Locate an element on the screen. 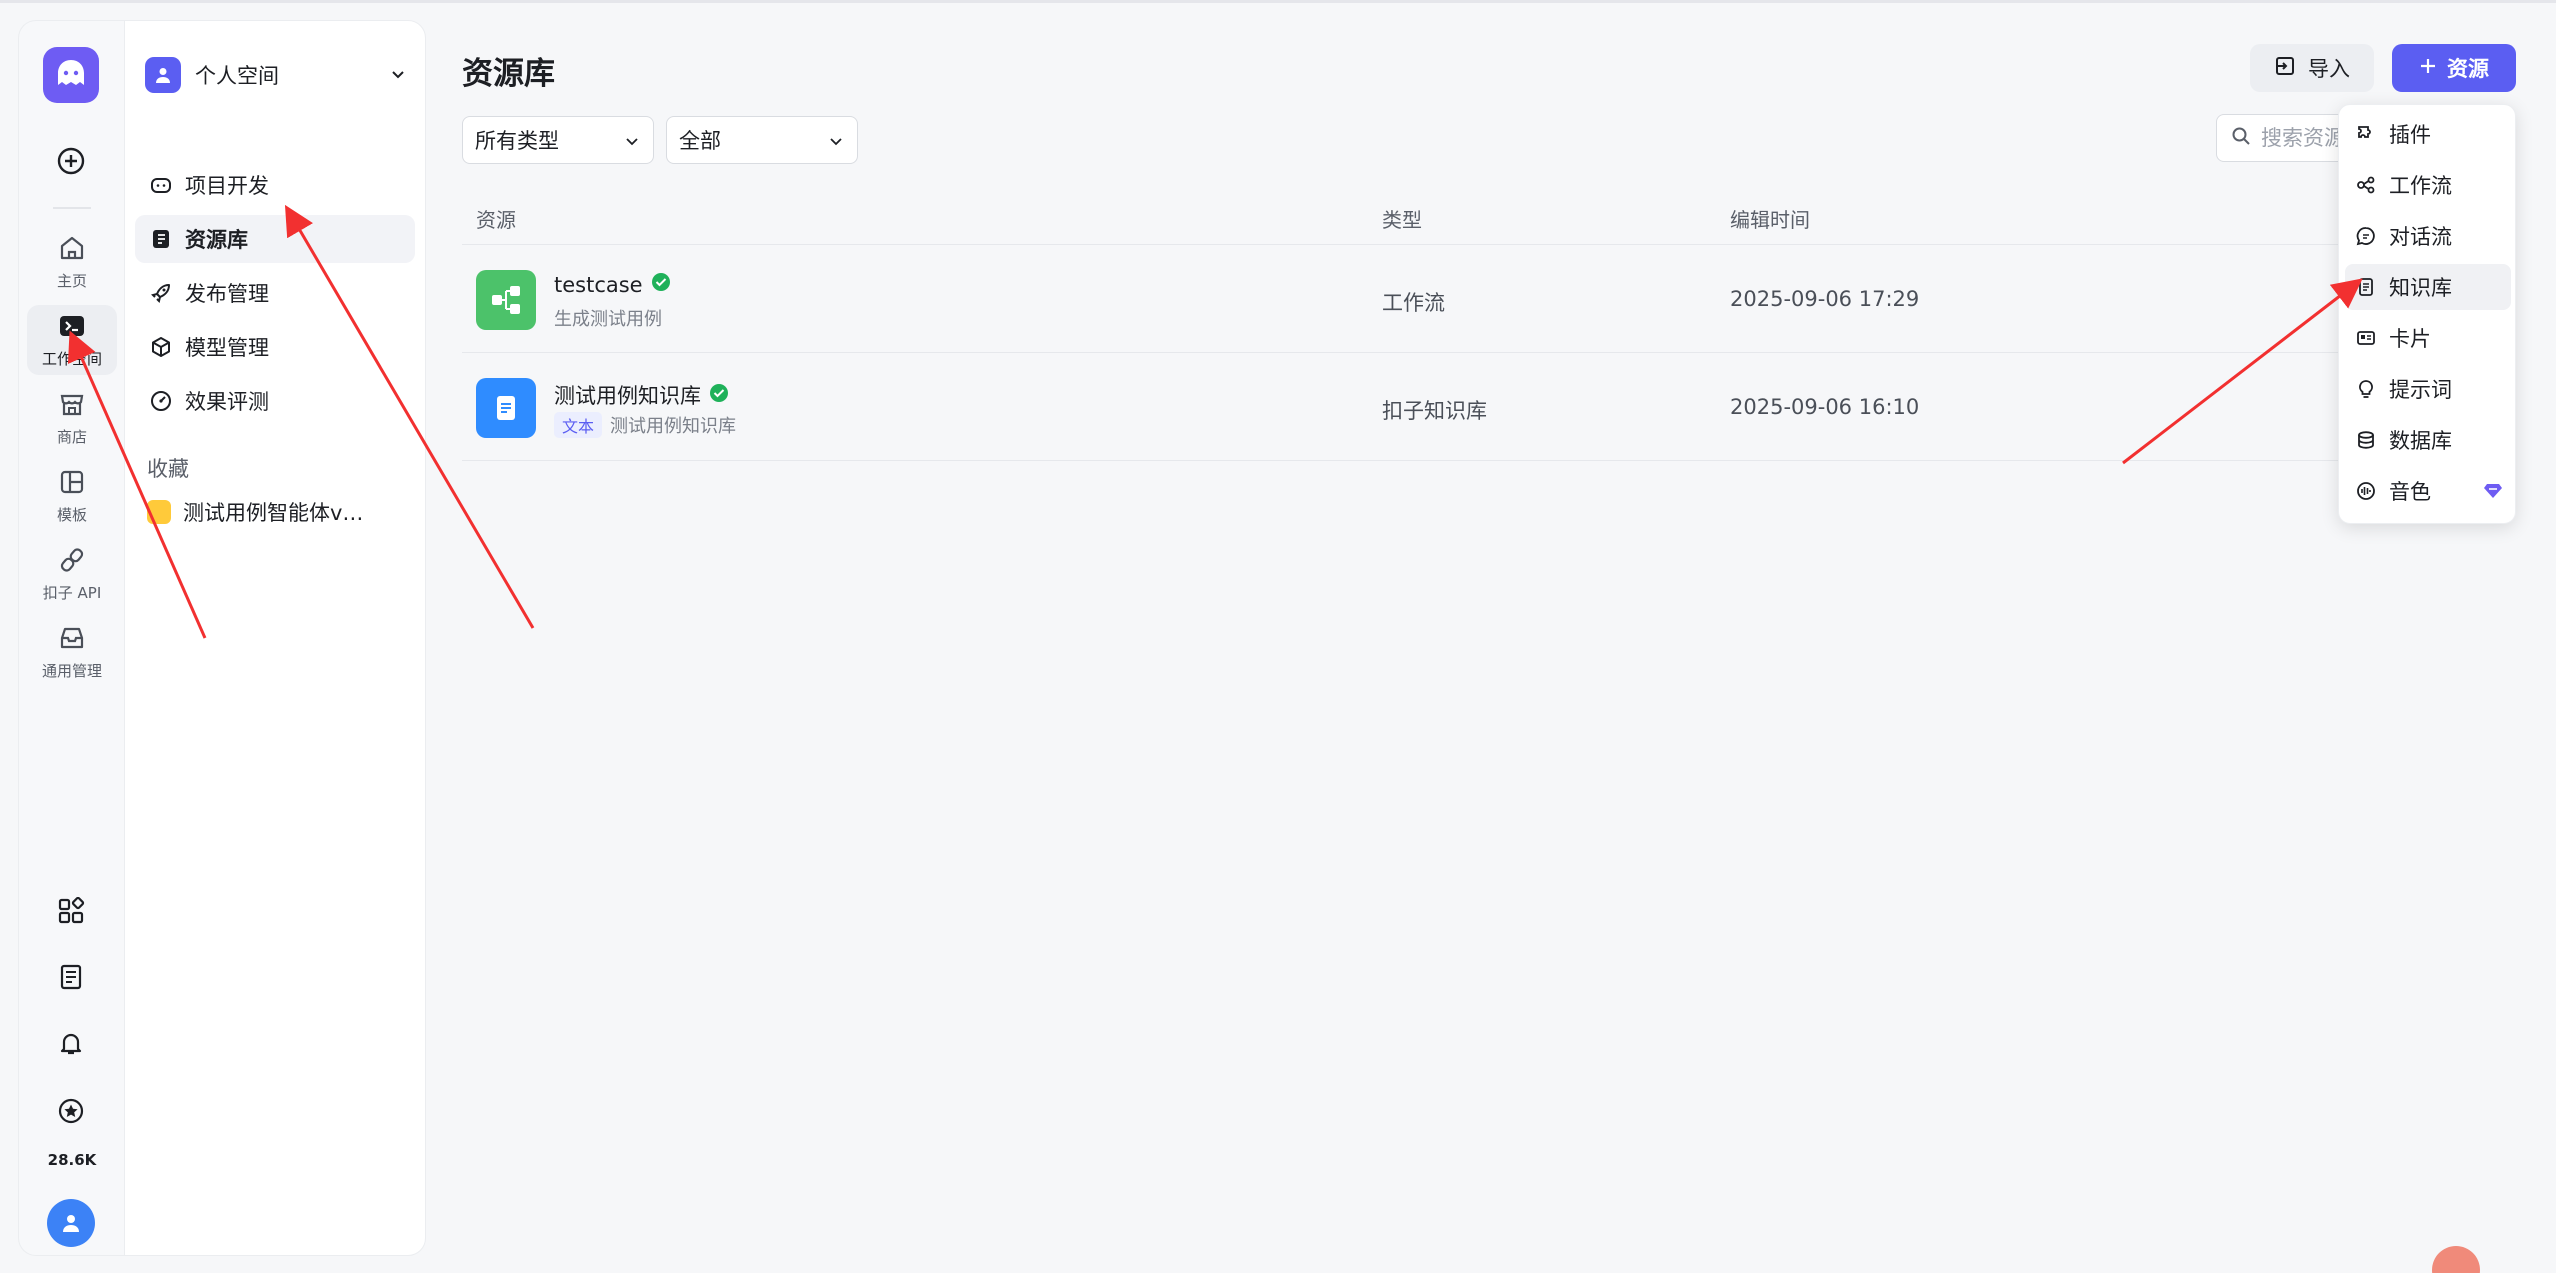  workflow-icon is located at coordinates (506, 300).